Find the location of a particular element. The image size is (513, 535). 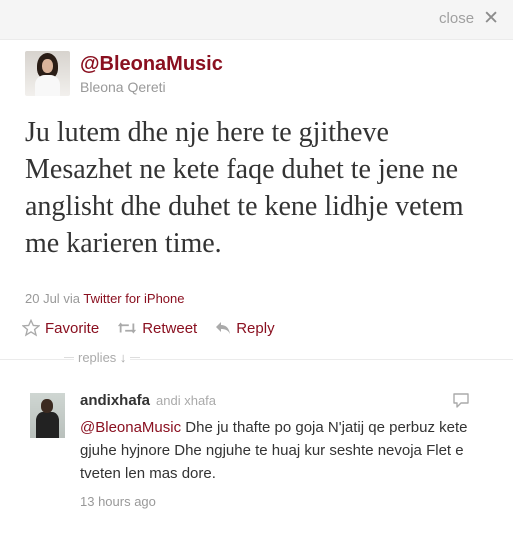

favorite-label: Favorite is located at coordinates (72, 328).